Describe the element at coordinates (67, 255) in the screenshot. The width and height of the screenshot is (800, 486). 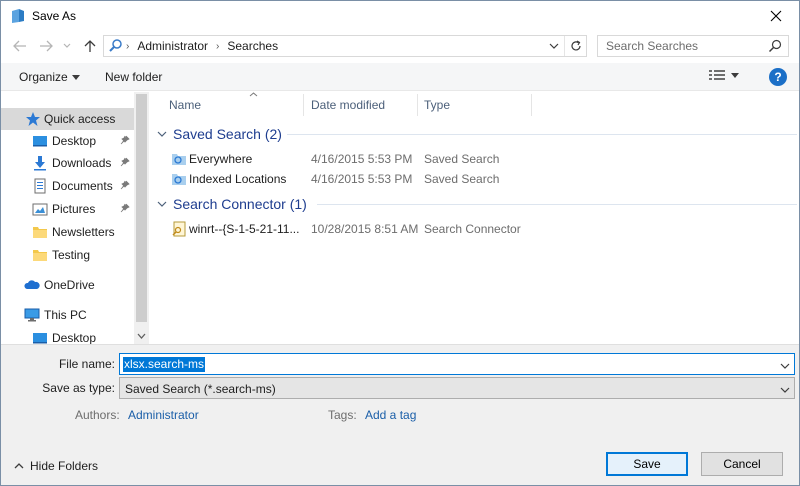
I see `sidebar-item-testing: Testing` at that location.